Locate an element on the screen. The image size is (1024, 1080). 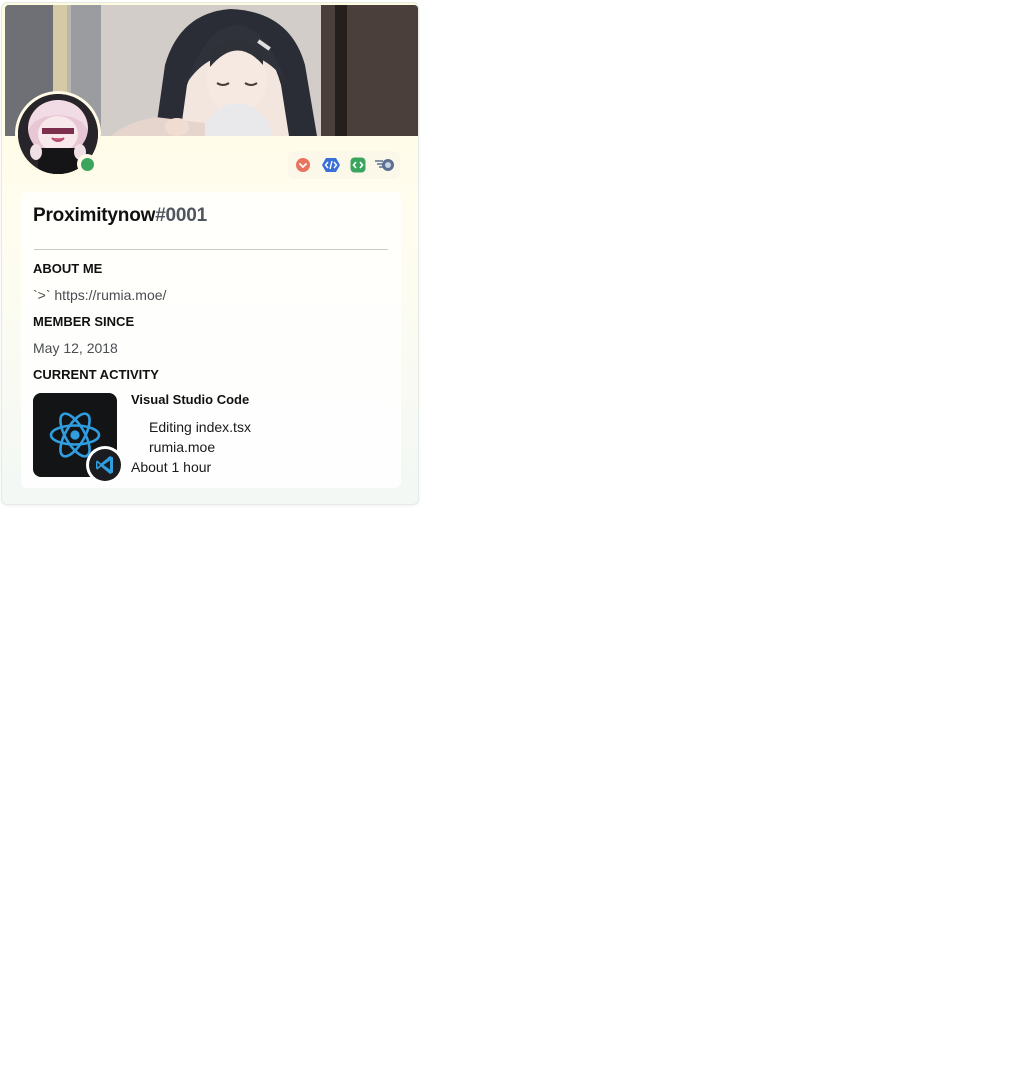
vscode-logo-icon is located at coordinates (104, 465).